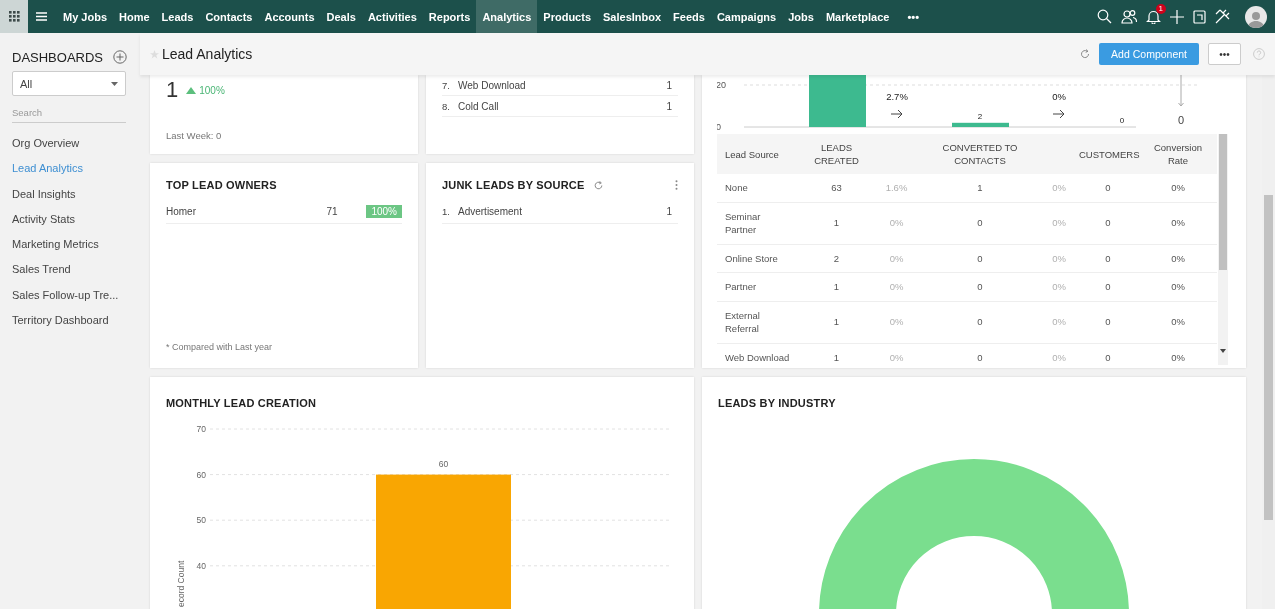 The width and height of the screenshot is (1275, 609). I want to click on nav-tab: Home, so click(134, 16).